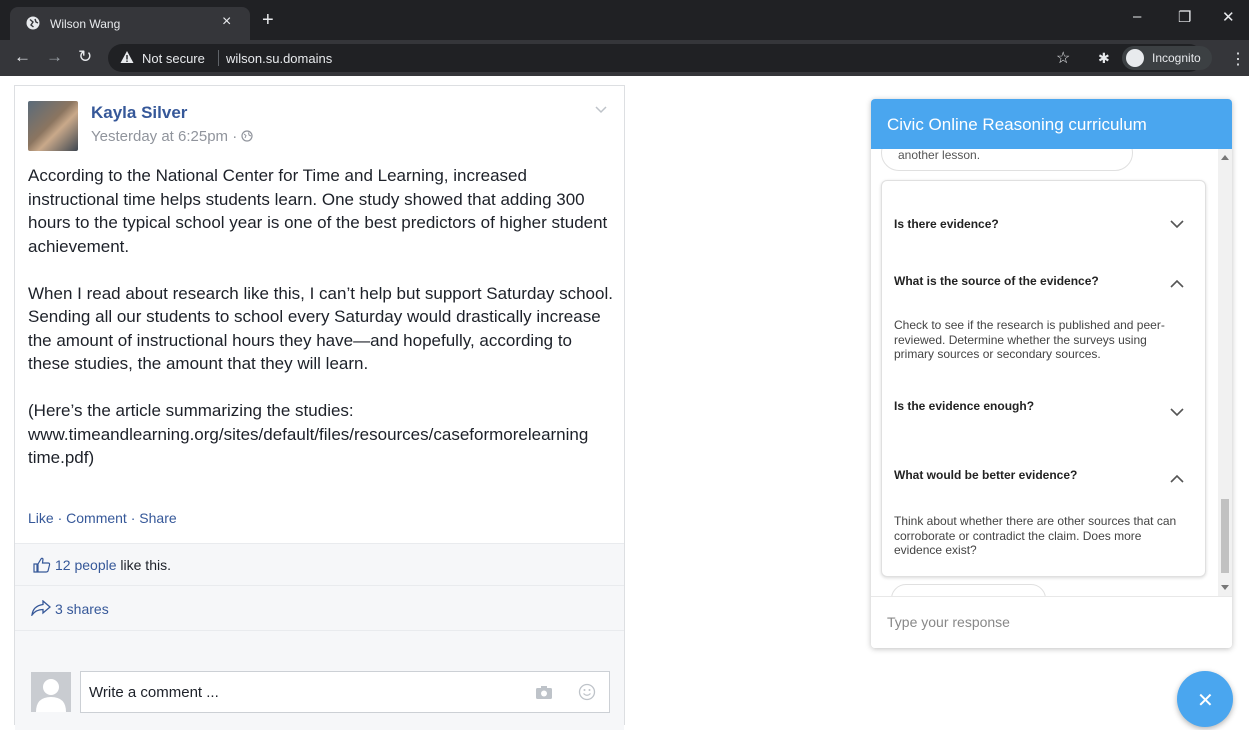  I want to click on post-options-chevron-icon, so click(601, 109).